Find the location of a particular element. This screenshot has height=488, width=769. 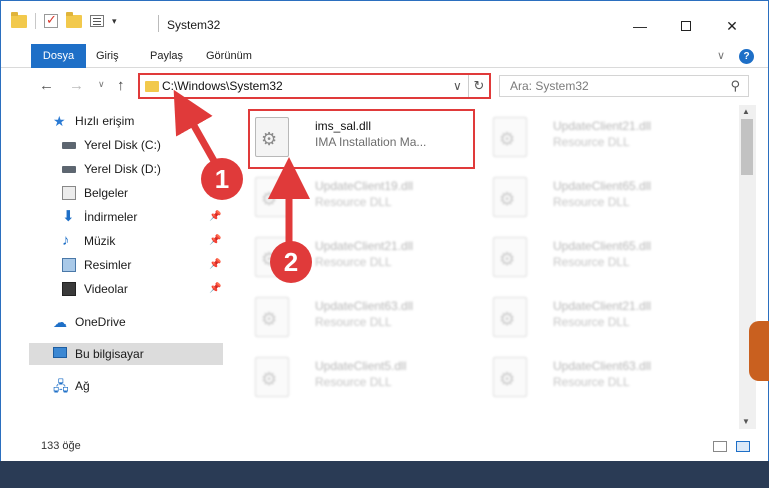

window-title: System32 is located at coordinates (194, 25).